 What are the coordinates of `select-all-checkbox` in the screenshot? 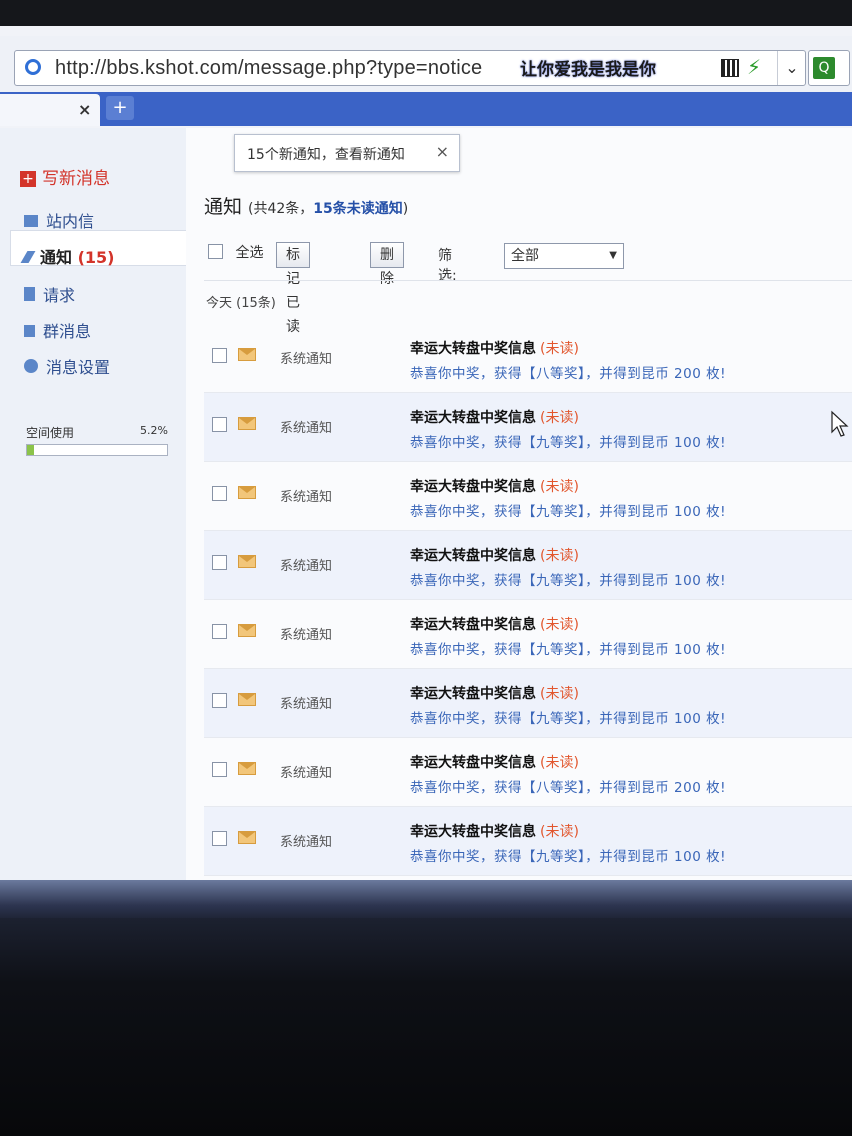 It's located at (215, 251).